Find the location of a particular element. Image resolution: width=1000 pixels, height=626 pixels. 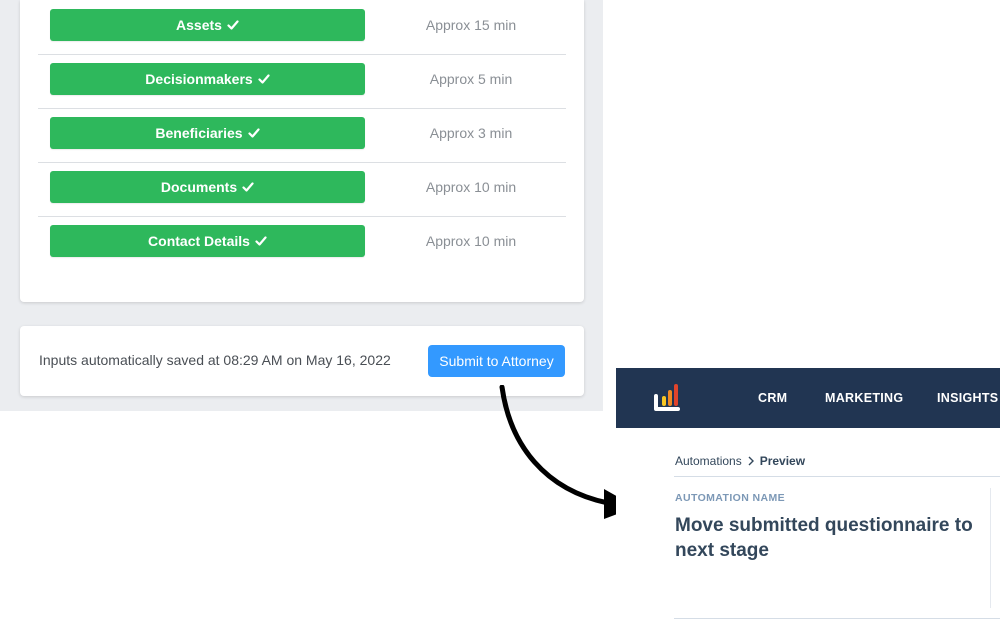

time-estimate: Approx 5 min is located at coordinates (471, 79).